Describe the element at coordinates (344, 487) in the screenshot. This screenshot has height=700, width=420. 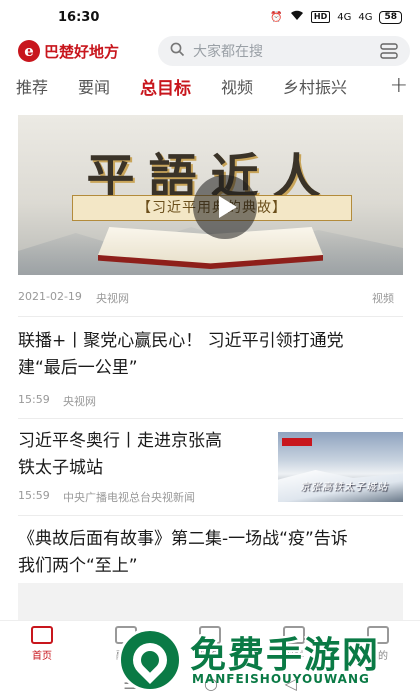
I see `thumbnail-caption: 京张高铁太子城站` at that location.